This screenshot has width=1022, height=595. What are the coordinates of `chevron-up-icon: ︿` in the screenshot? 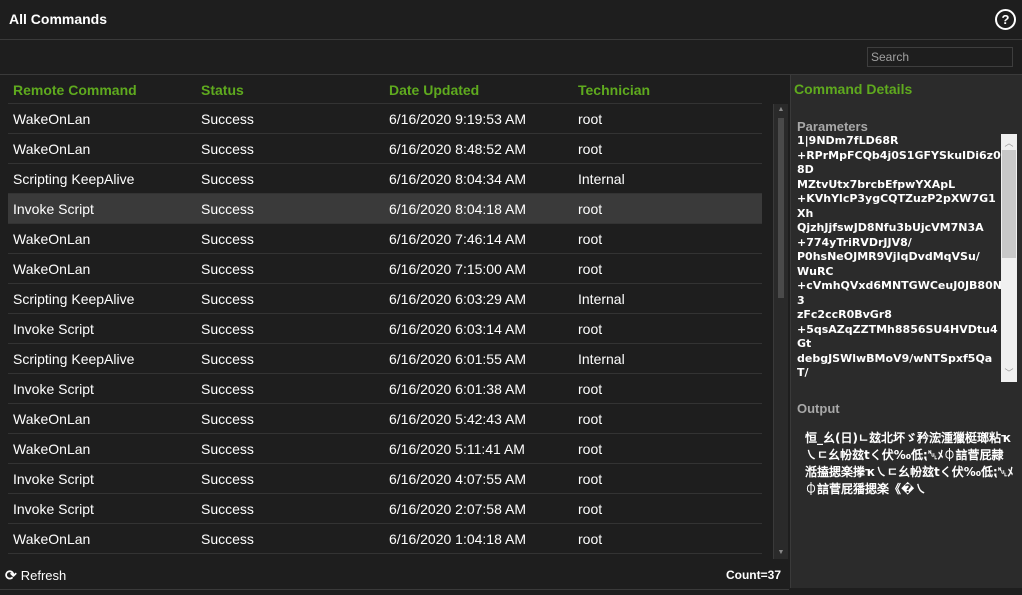 It's located at (1009, 143).